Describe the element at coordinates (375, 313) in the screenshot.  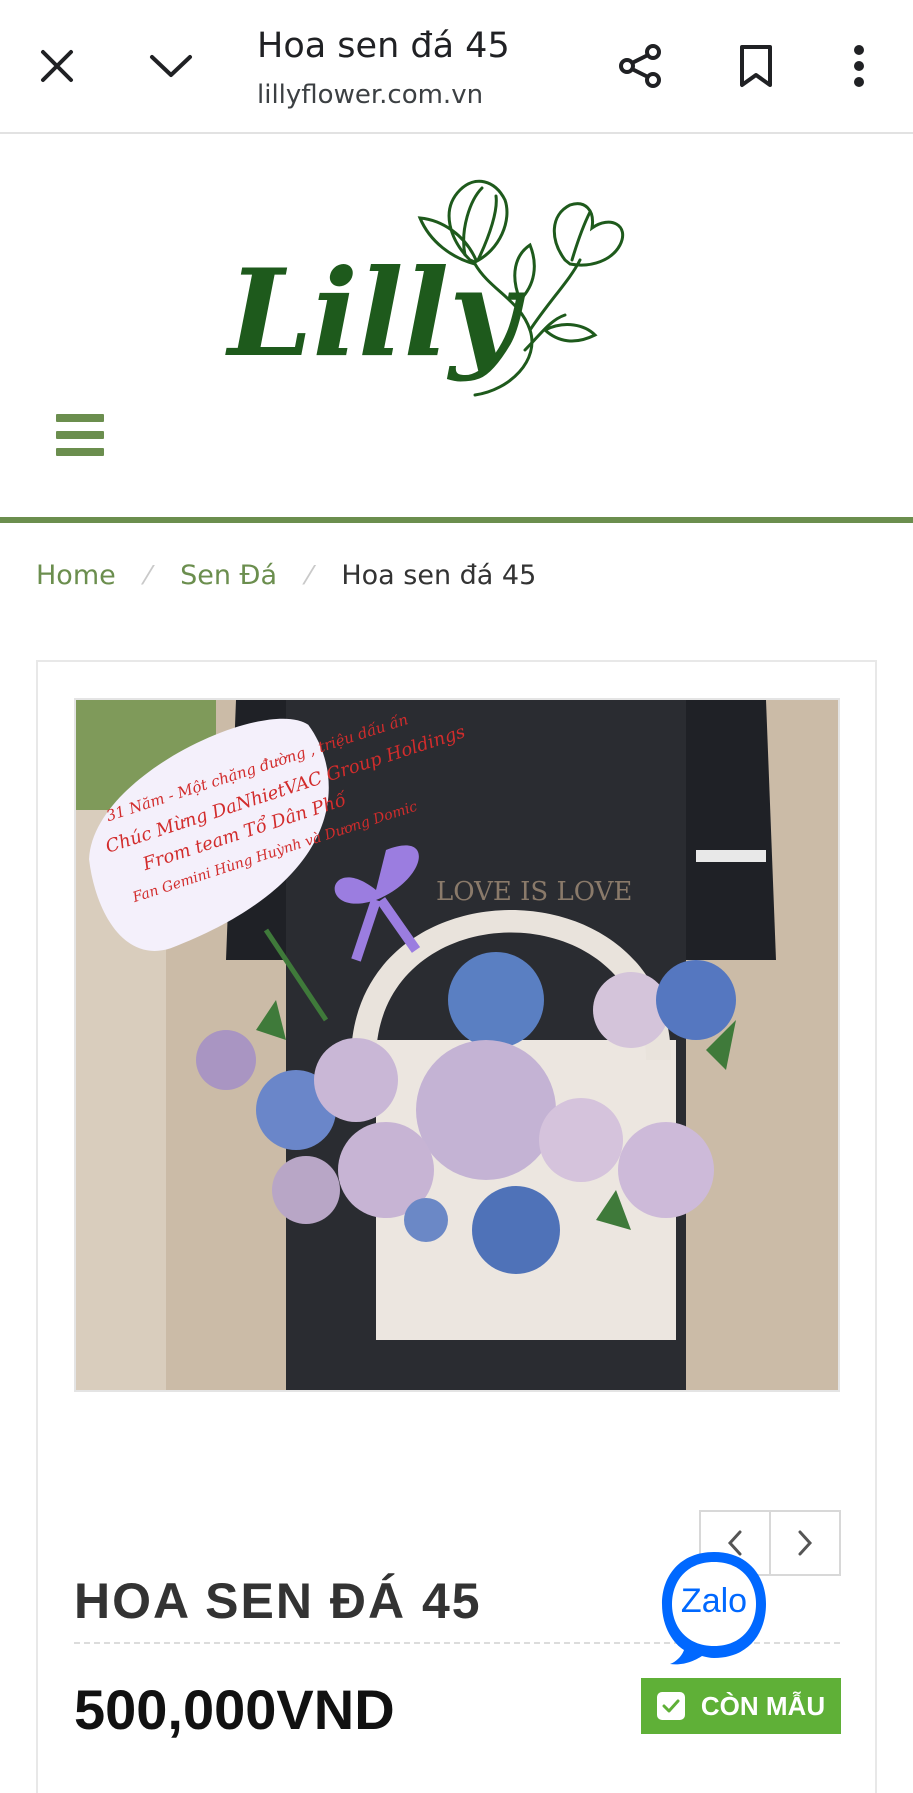
I see `logo-wordmark: Lilly` at that location.